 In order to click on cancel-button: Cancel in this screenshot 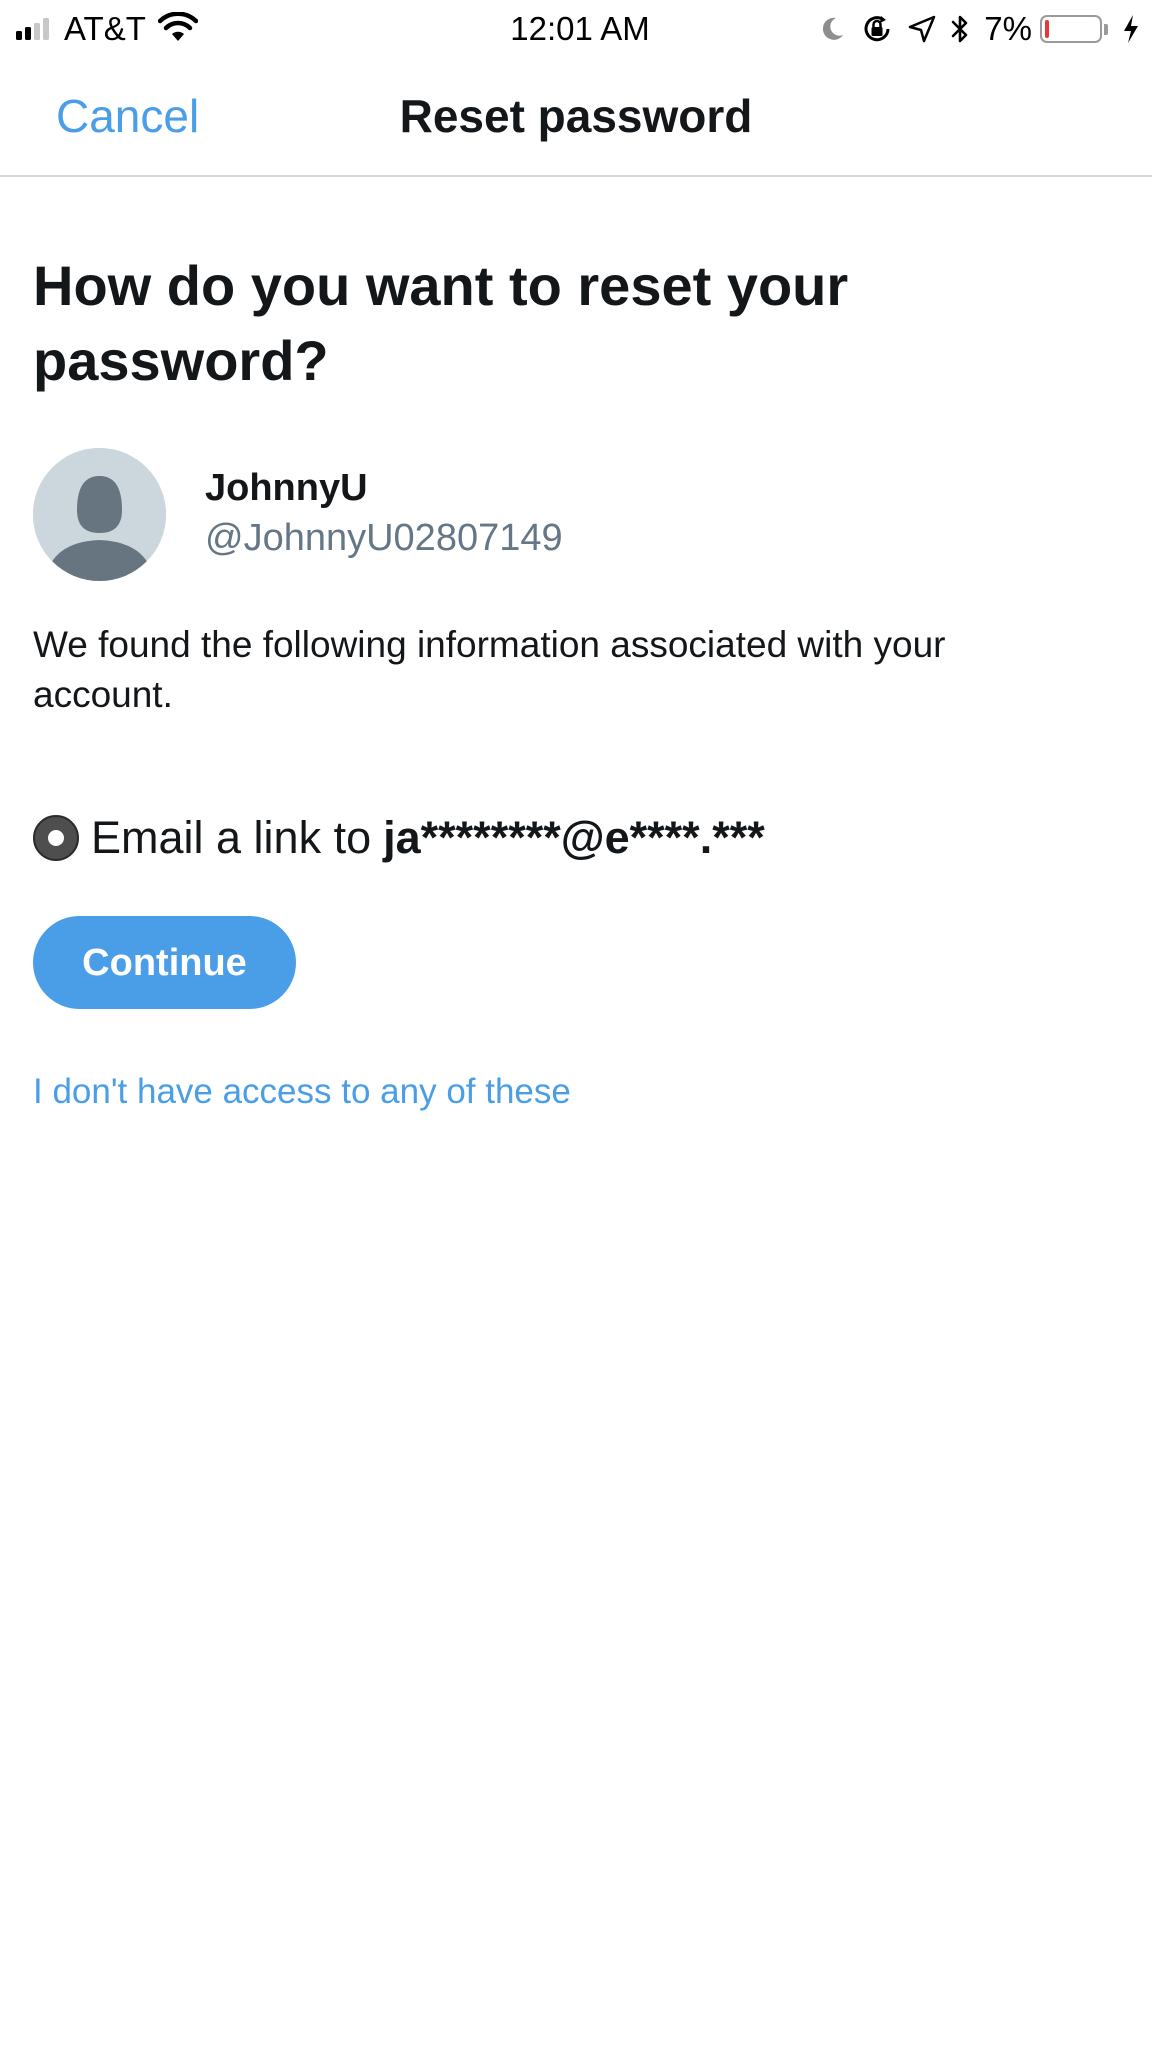, I will do `click(127, 116)`.